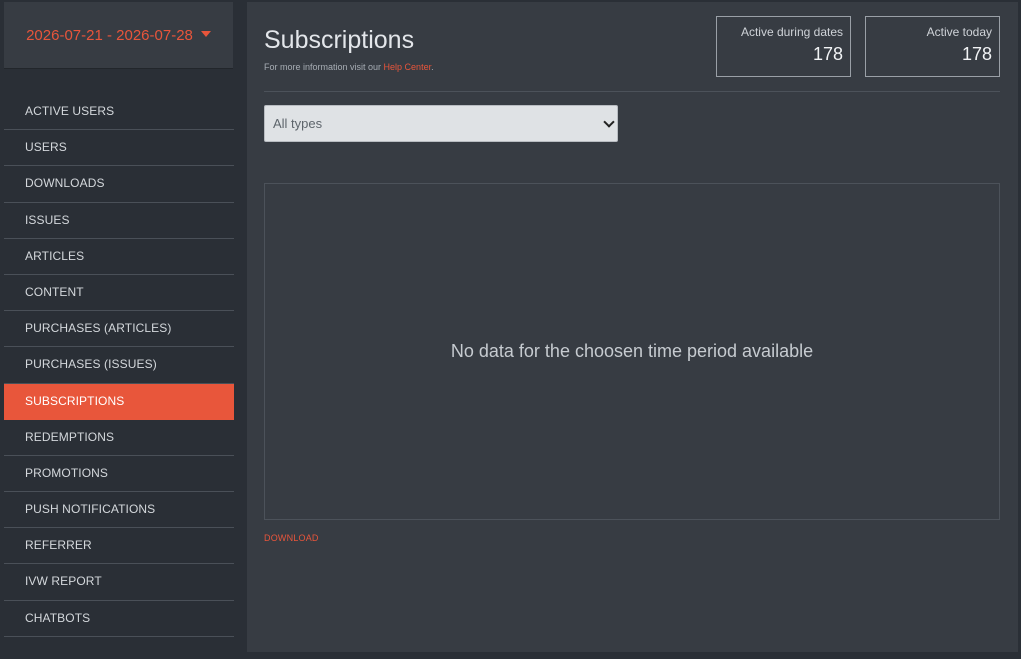  Describe the element at coordinates (119, 148) in the screenshot. I see `sidebar-item-users: USERS` at that location.